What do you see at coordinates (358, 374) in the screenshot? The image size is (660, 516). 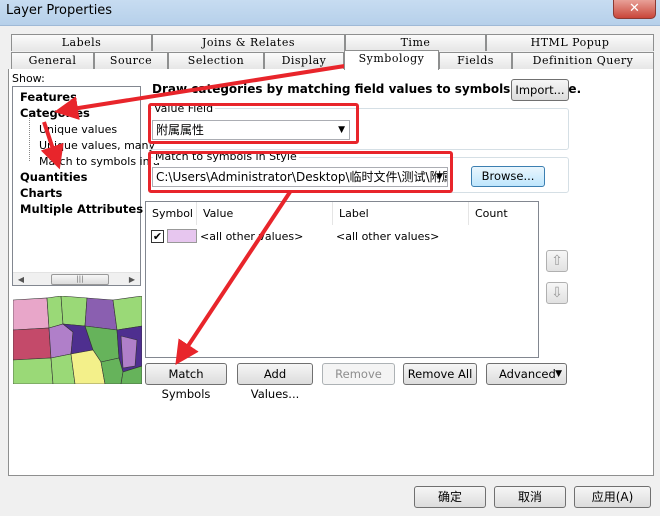 I see `remove-button: Remove` at bounding box center [358, 374].